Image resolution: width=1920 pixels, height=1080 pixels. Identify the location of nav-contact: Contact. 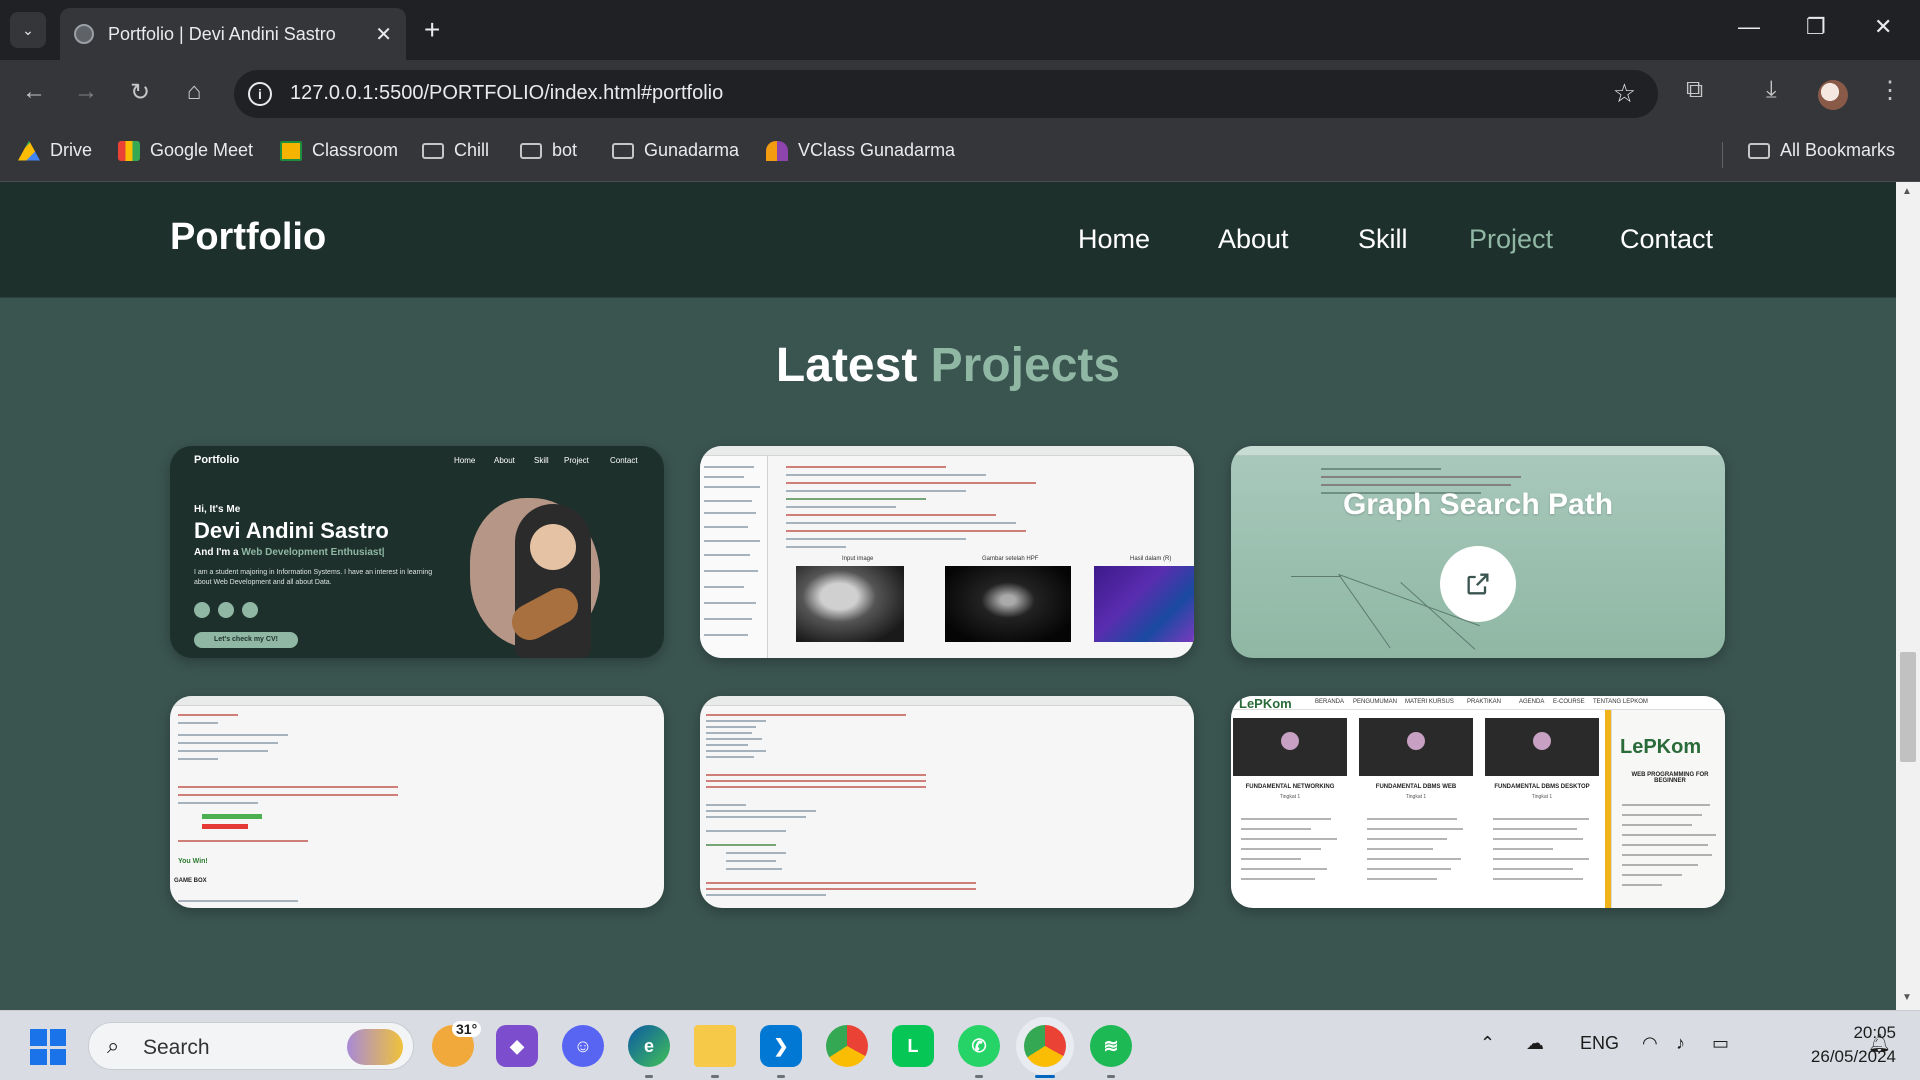
(1666, 239).